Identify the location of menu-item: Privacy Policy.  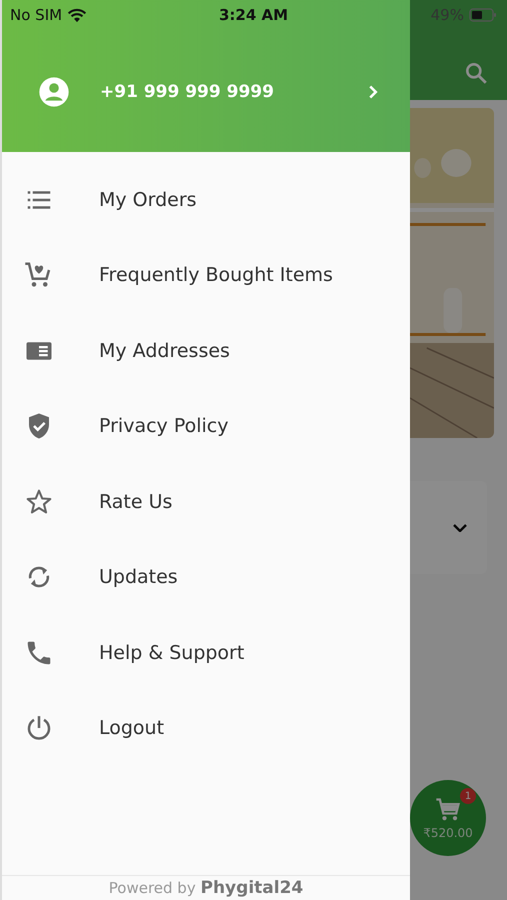
(206, 426).